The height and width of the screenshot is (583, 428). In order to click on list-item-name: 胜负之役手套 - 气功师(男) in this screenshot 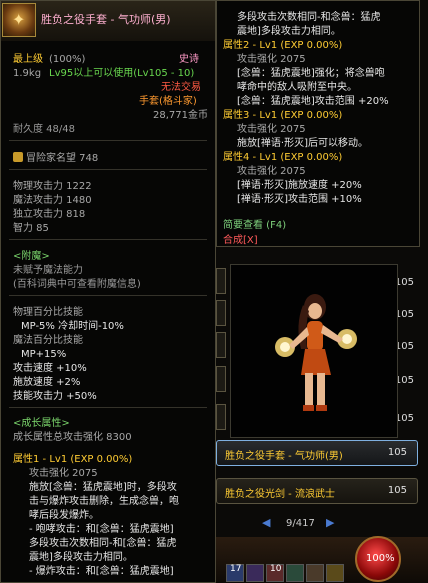, I will do `click(284, 456)`.